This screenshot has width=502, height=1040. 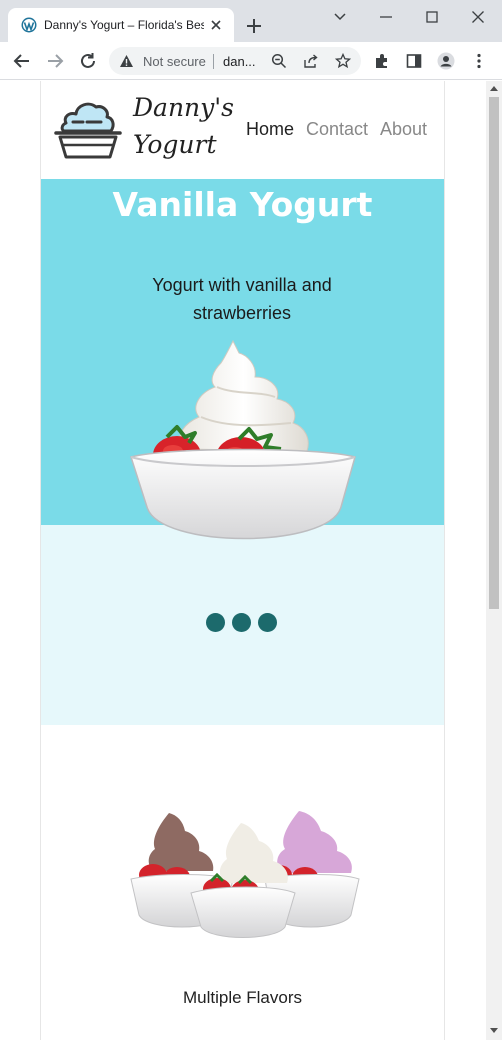 What do you see at coordinates (494, 1030) in the screenshot?
I see `scroll-down-arrow-icon` at bounding box center [494, 1030].